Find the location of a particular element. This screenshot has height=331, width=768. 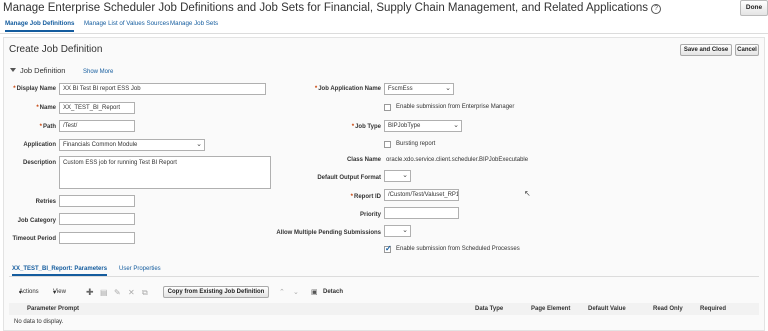

section-title: Job Definition is located at coordinates (43, 70).